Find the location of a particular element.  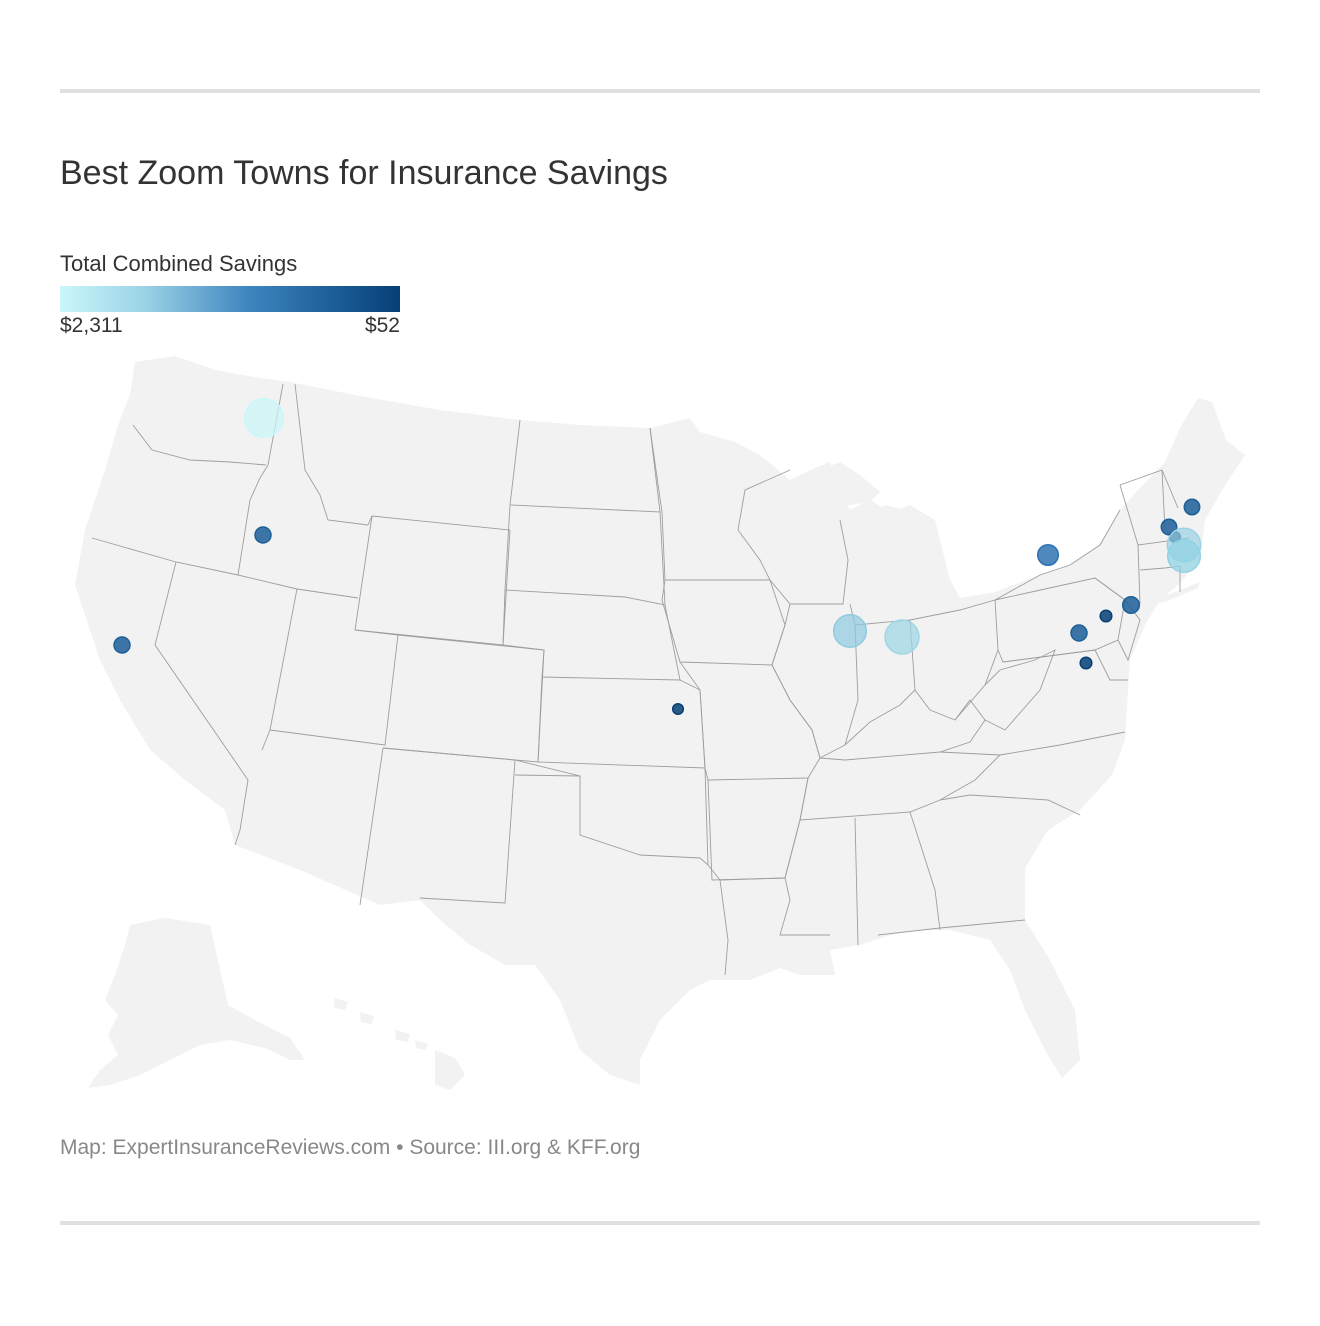

city-marker-id-boise is located at coordinates (263, 535).